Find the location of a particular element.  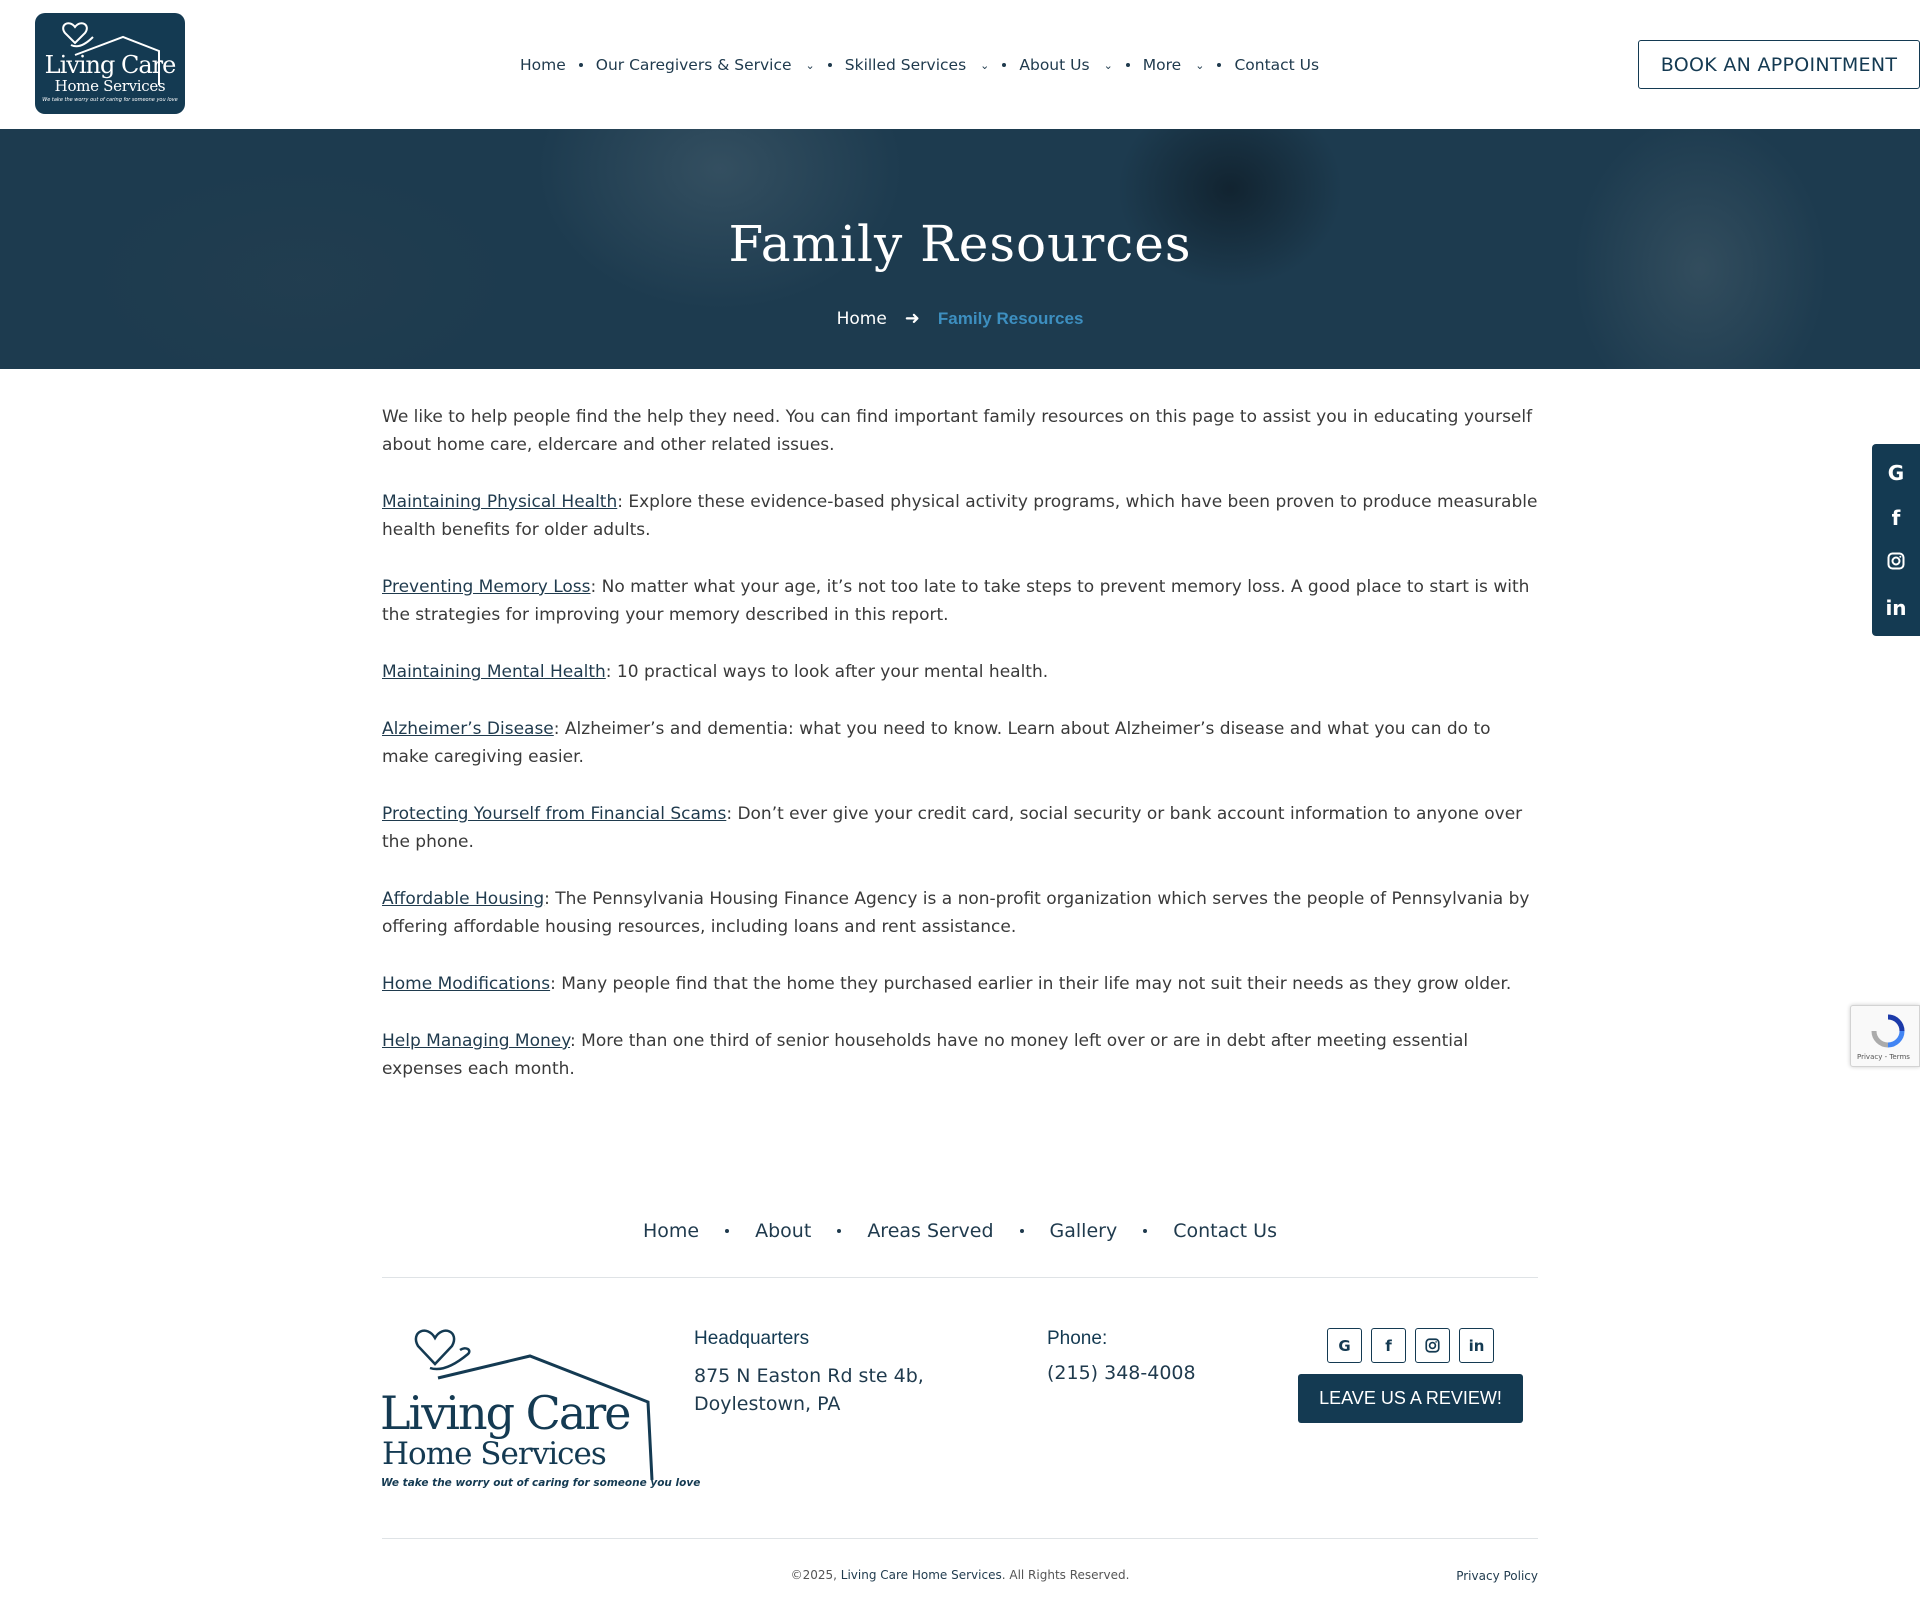

footer-logo-line2: Home Services is located at coordinates (494, 1454).